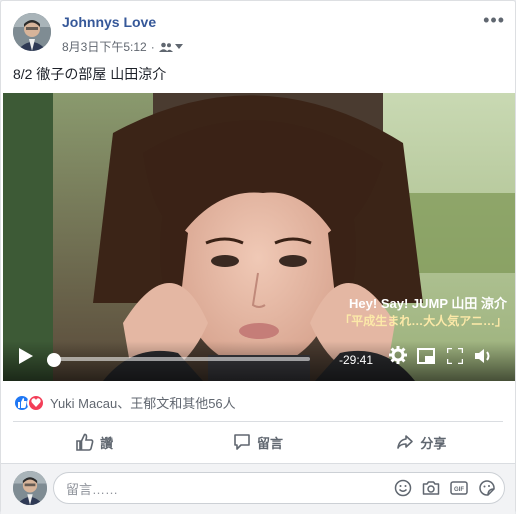 The height and width of the screenshot is (514, 516). What do you see at coordinates (445, 488) in the screenshot?
I see `comment-tools: GIF` at bounding box center [445, 488].